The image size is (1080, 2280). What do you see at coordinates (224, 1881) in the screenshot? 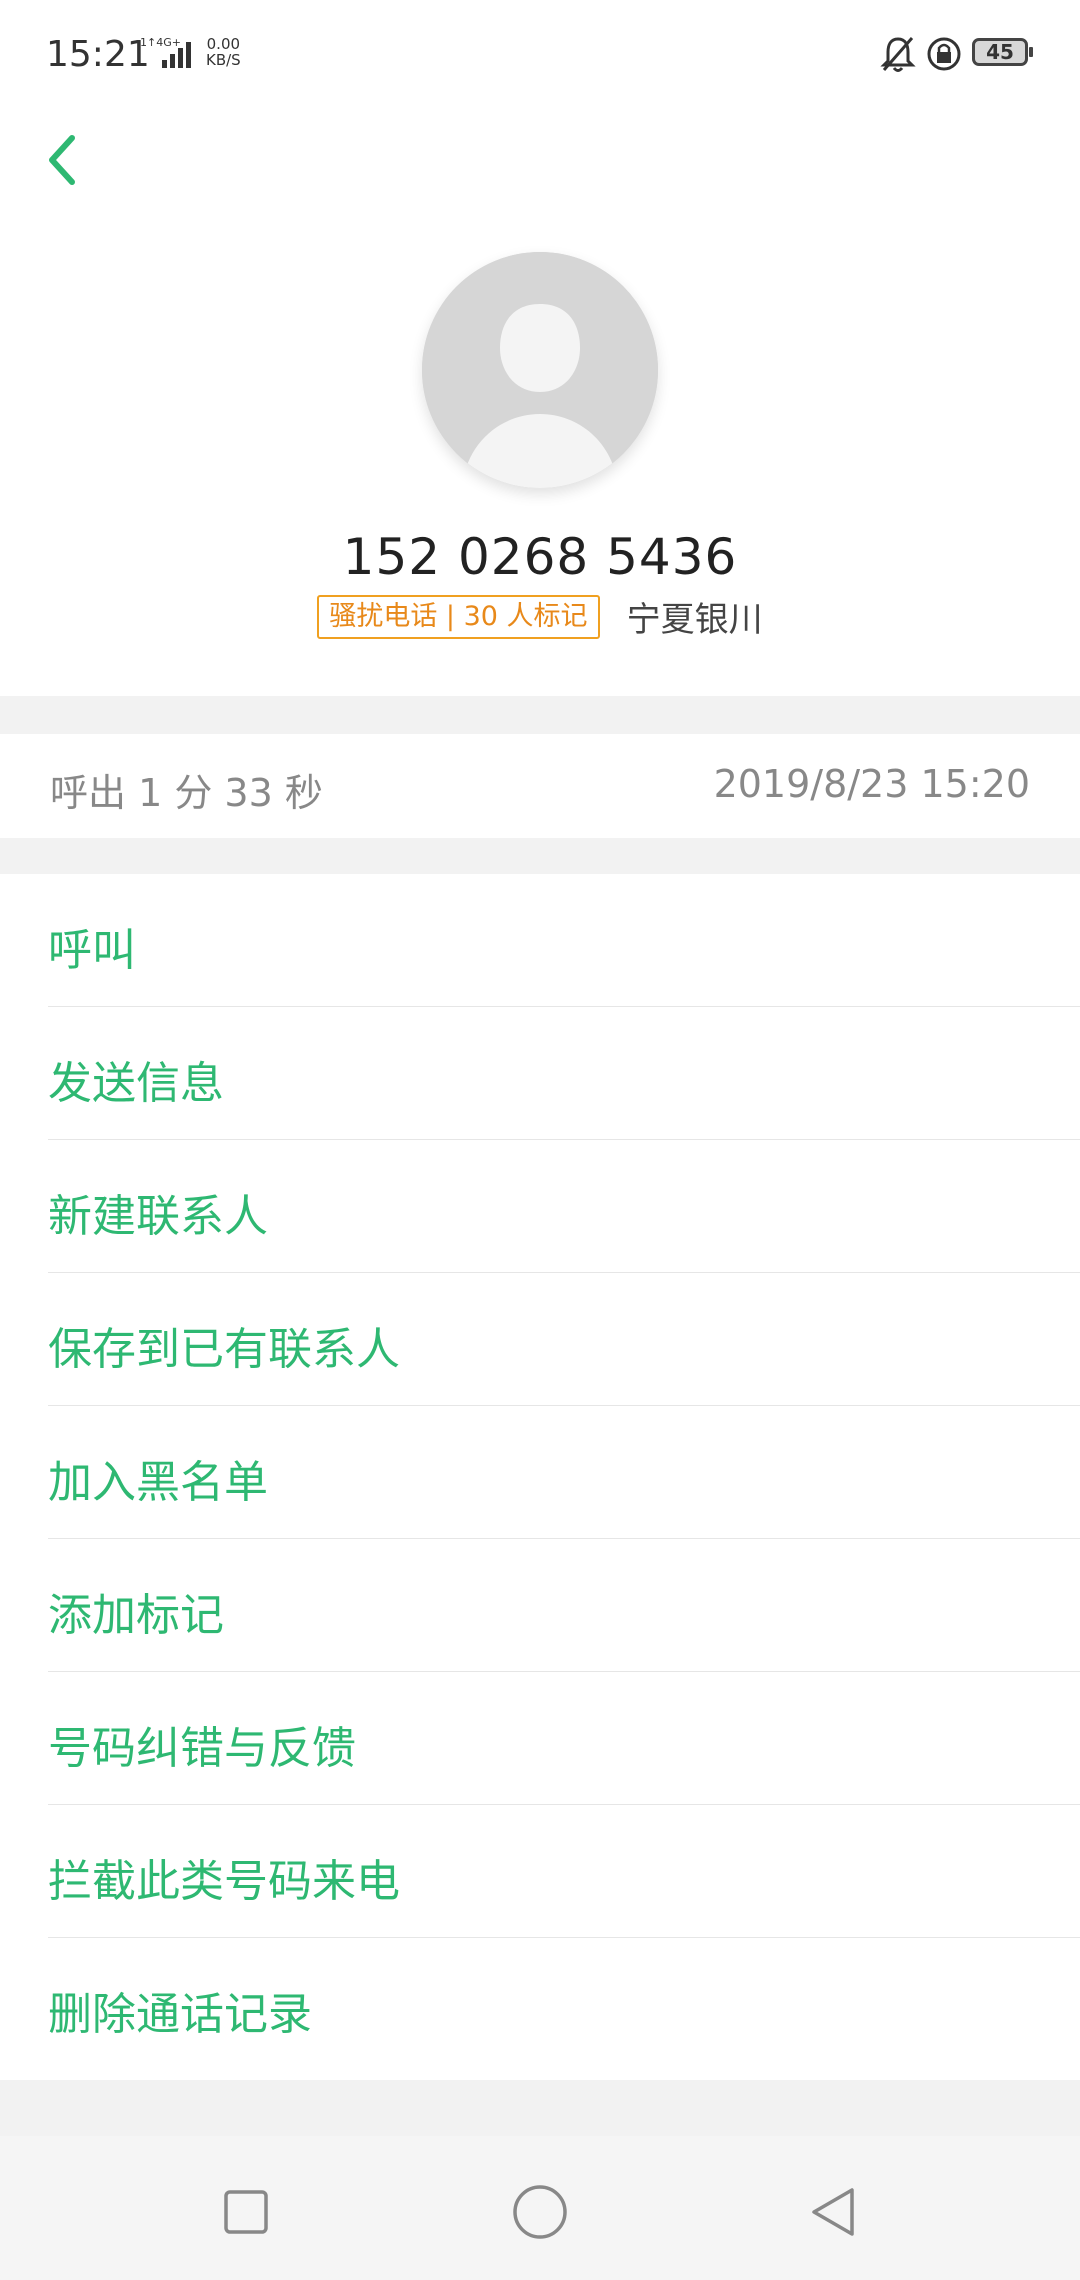
I see `action-label: 拦截此类号码来电` at bounding box center [224, 1881].